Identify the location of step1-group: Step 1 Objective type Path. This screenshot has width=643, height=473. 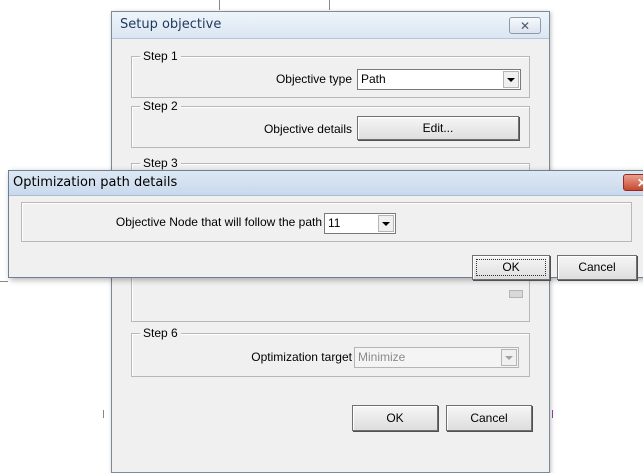
(330, 73).